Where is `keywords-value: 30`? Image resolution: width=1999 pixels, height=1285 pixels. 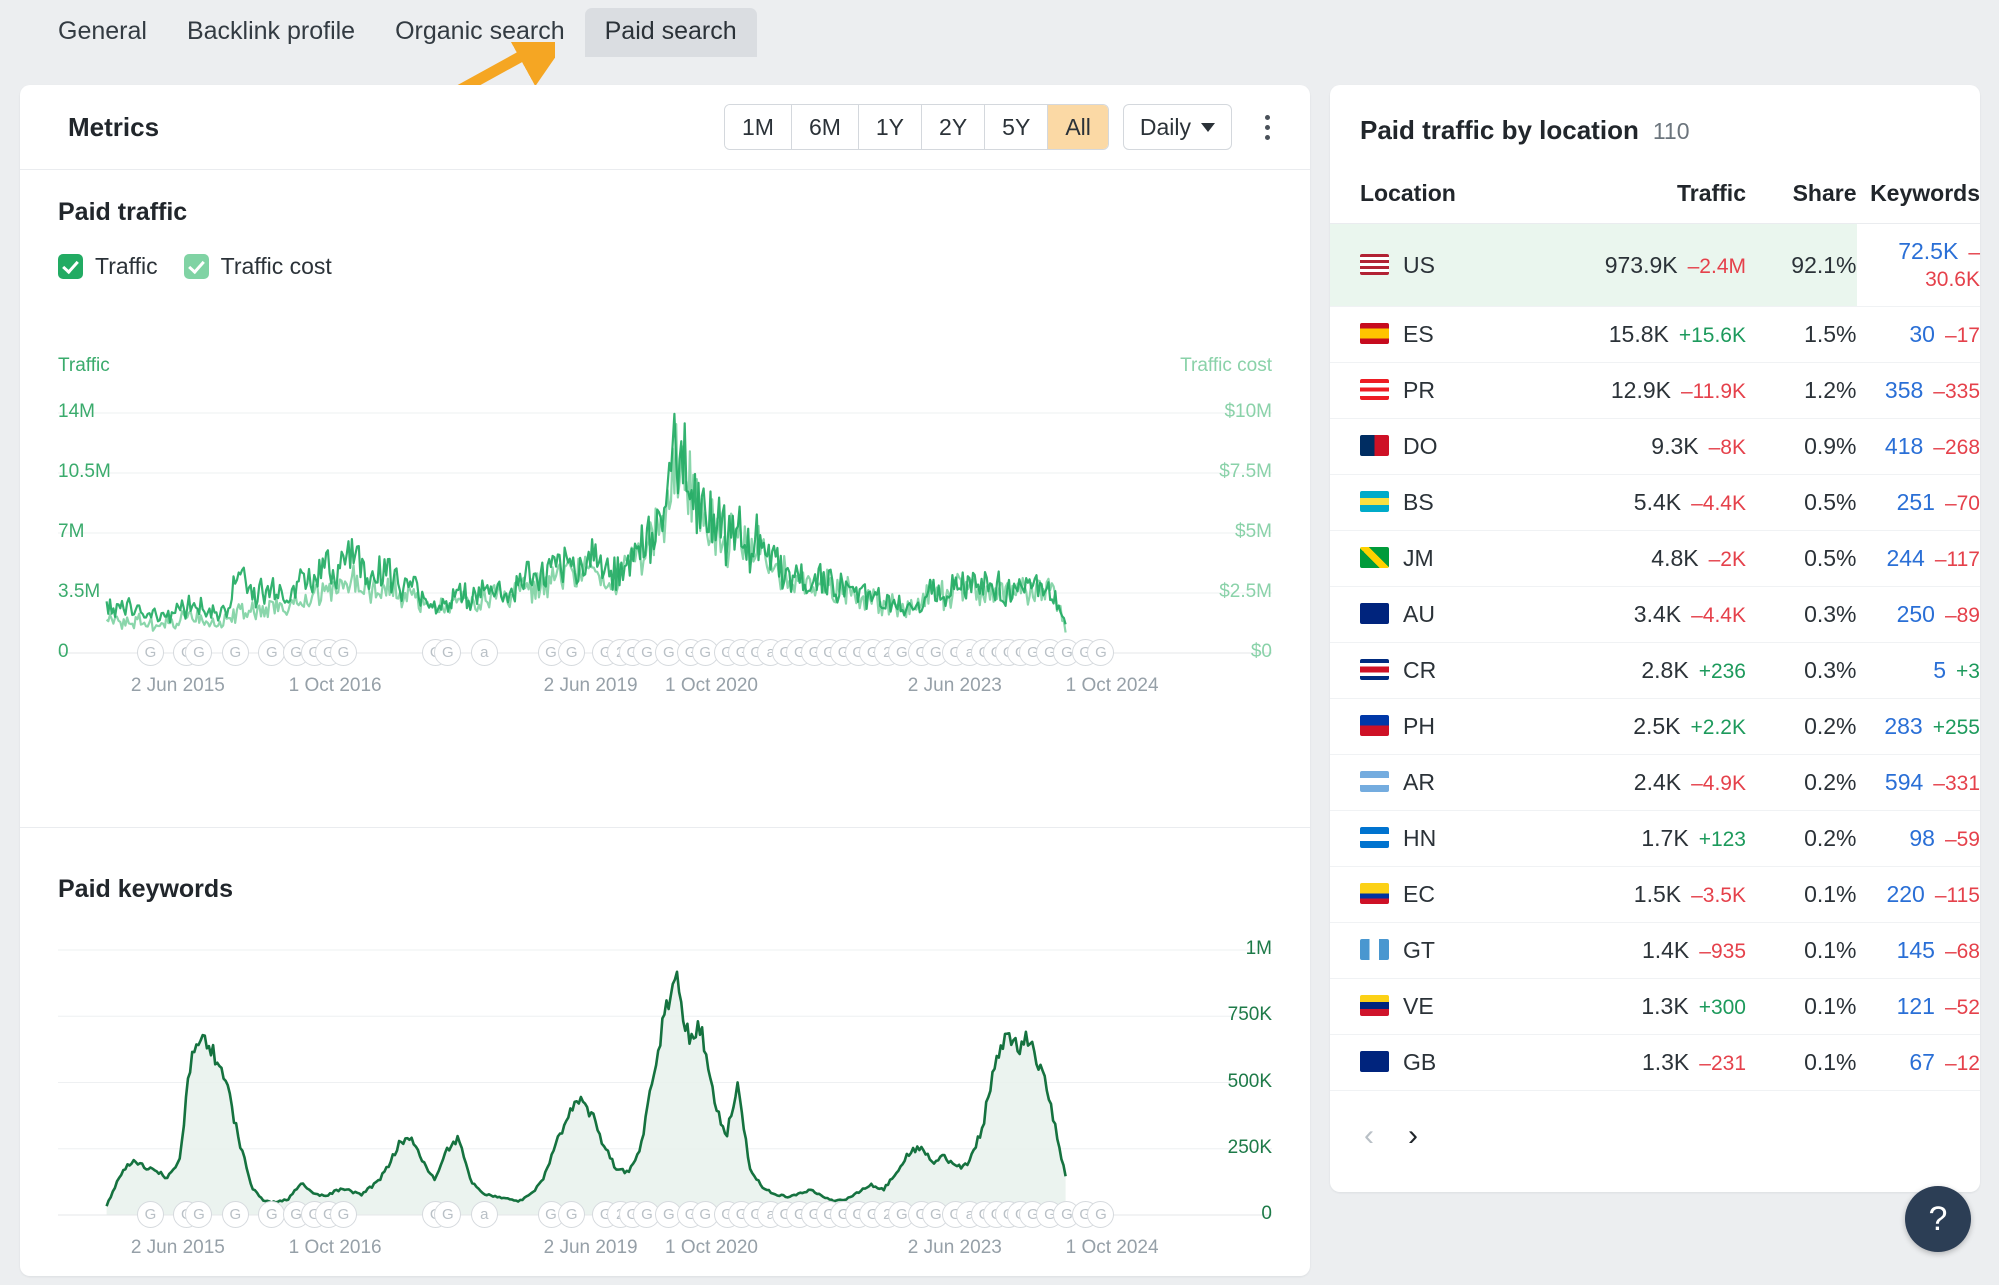 keywords-value: 30 is located at coordinates (1922, 334).